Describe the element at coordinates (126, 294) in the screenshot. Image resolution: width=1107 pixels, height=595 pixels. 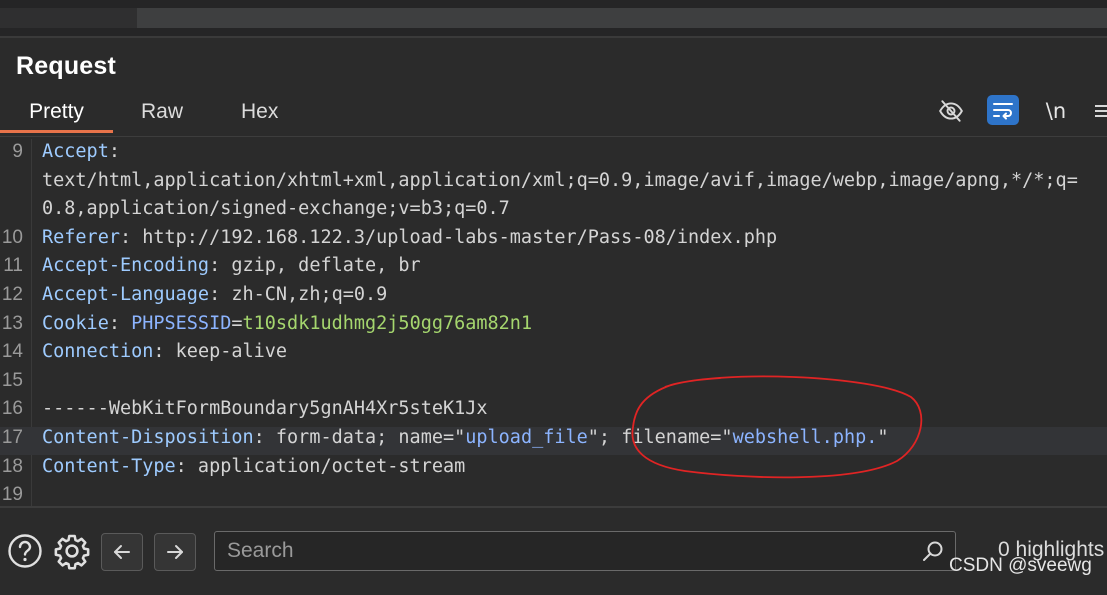
I see `code-token: Accept-Language` at that location.